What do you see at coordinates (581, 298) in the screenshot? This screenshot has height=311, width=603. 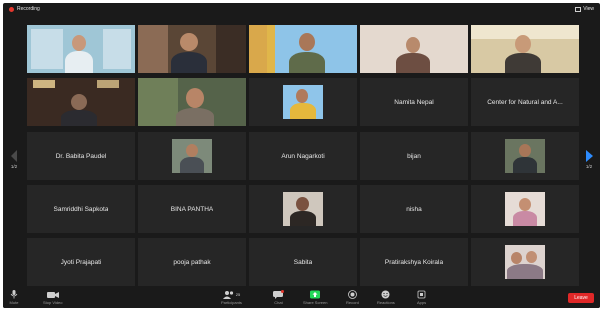 I see `leave-button: Leave` at bounding box center [581, 298].